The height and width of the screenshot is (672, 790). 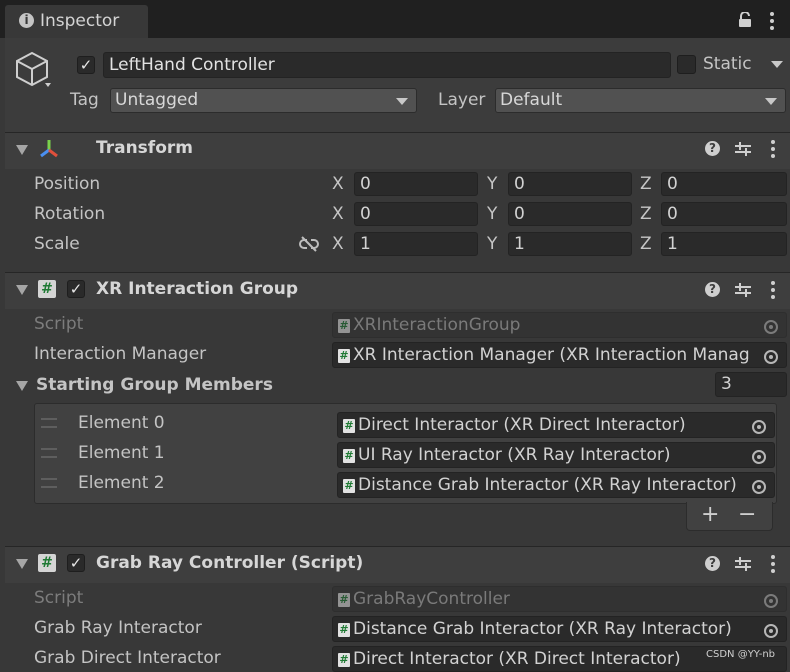 I want to click on transform-title: Transform, so click(x=144, y=148).